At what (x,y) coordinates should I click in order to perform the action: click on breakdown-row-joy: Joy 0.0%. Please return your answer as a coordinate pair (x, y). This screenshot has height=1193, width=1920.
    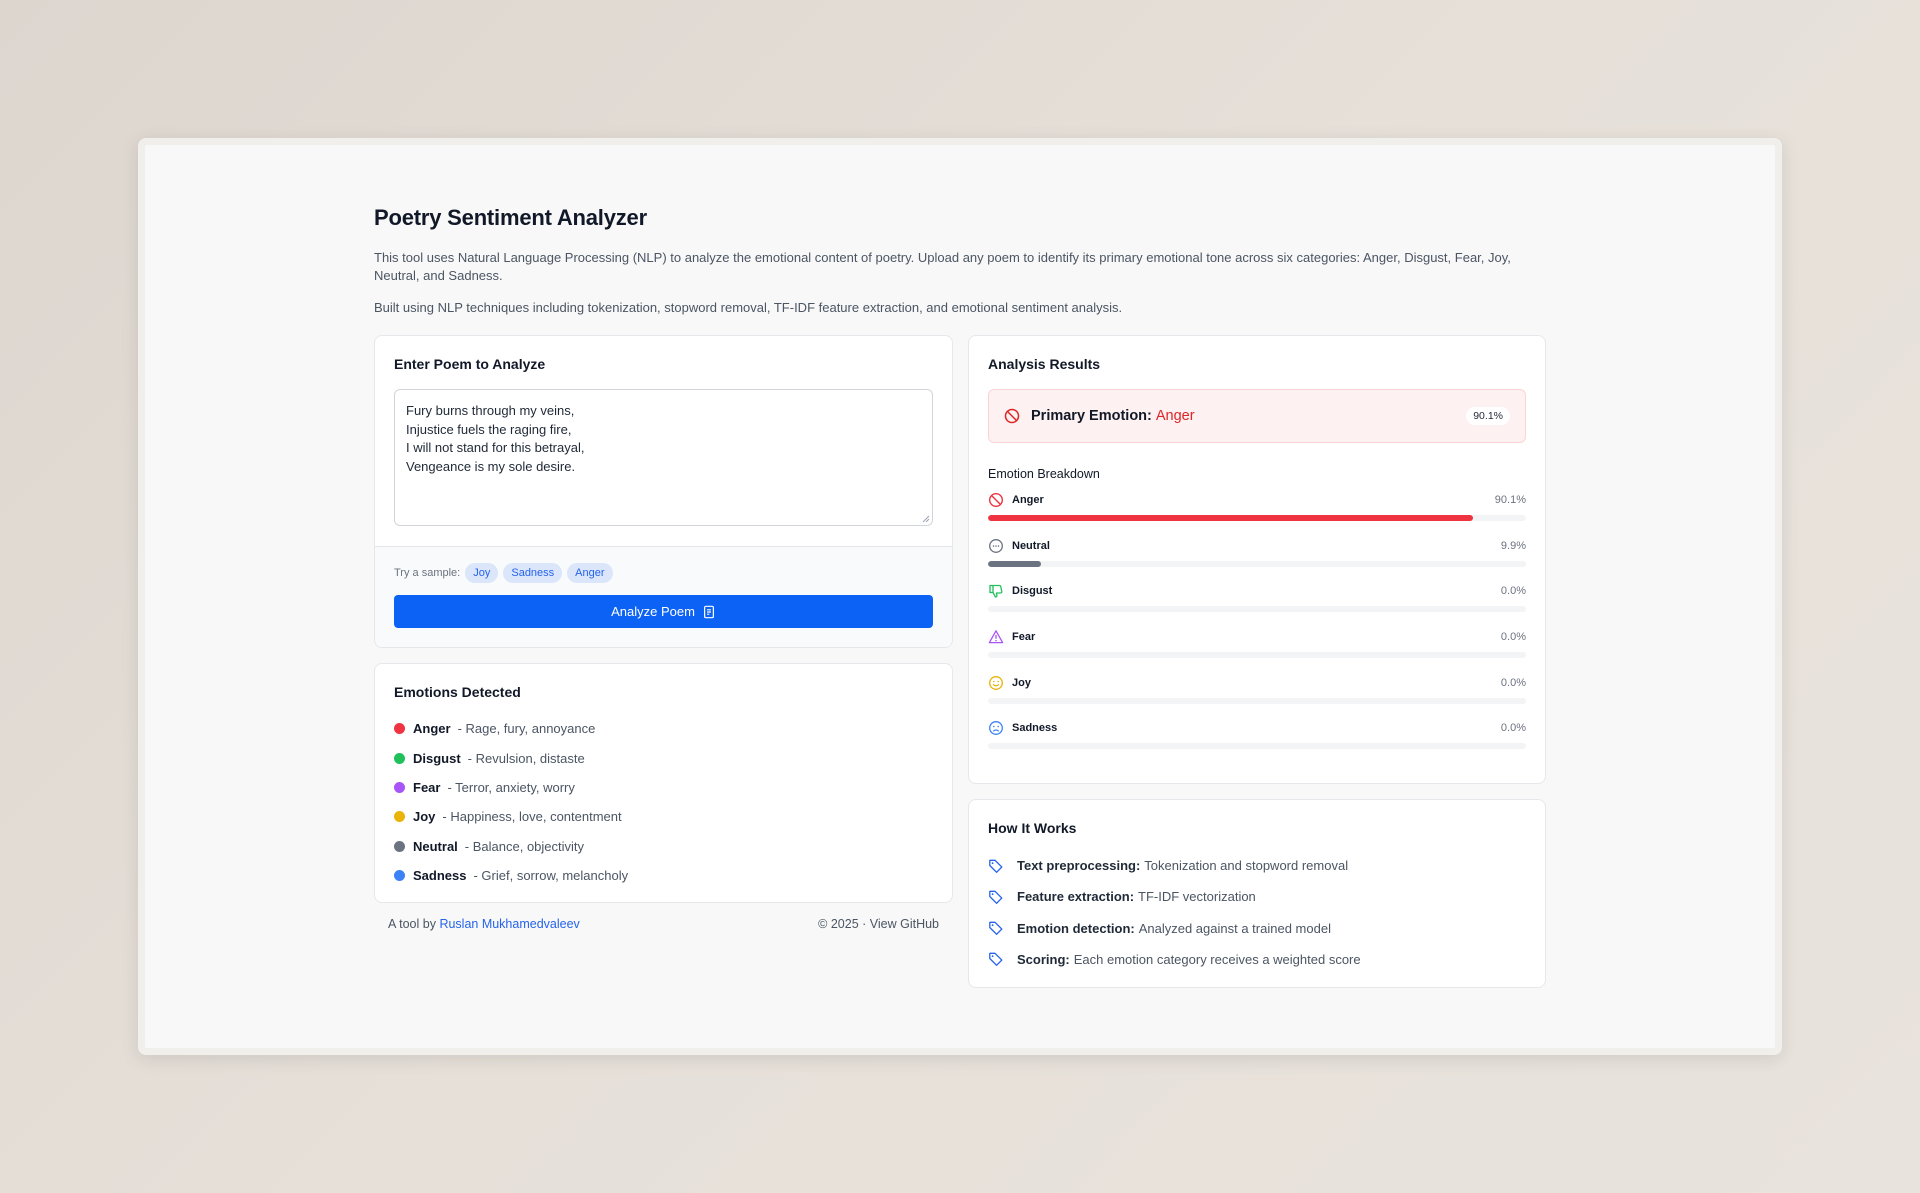
    Looking at the image, I should click on (1257, 697).